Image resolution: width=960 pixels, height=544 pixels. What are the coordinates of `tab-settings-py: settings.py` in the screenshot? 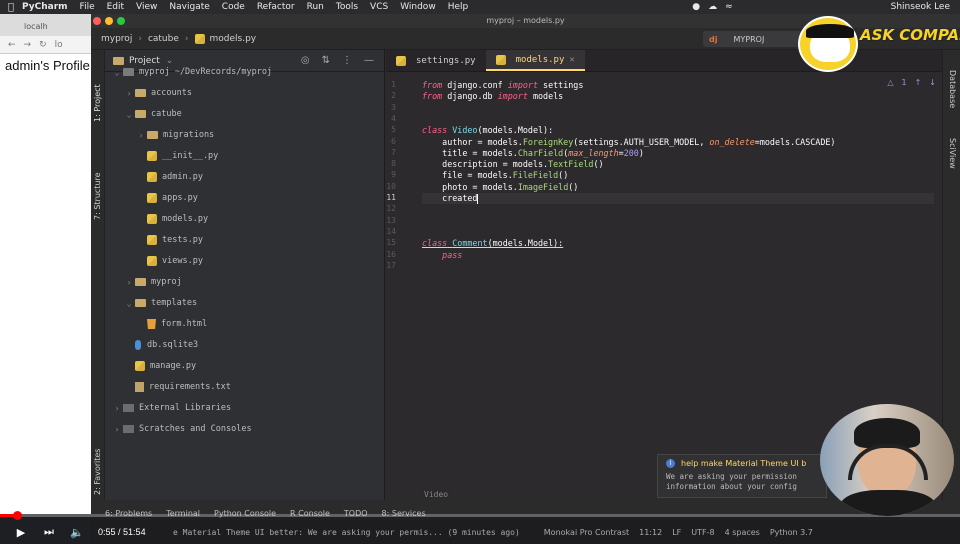 It's located at (436, 60).